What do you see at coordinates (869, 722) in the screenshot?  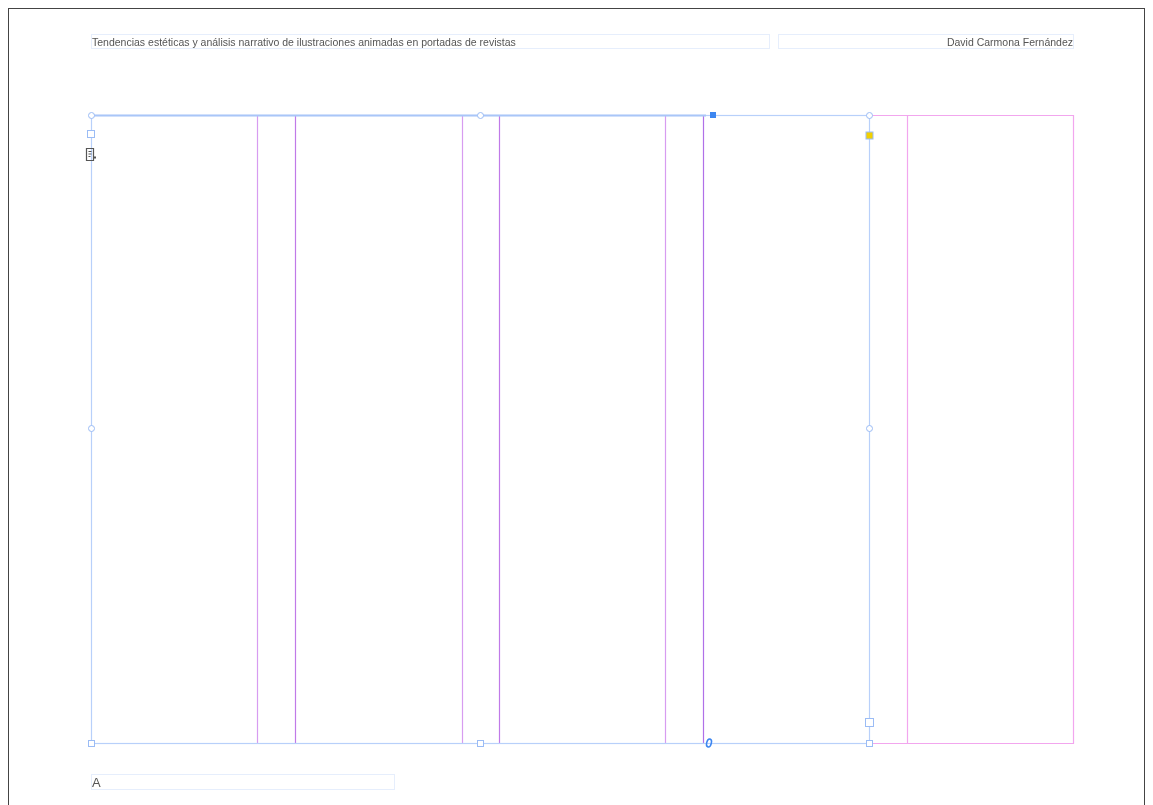 I see `out-port` at bounding box center [869, 722].